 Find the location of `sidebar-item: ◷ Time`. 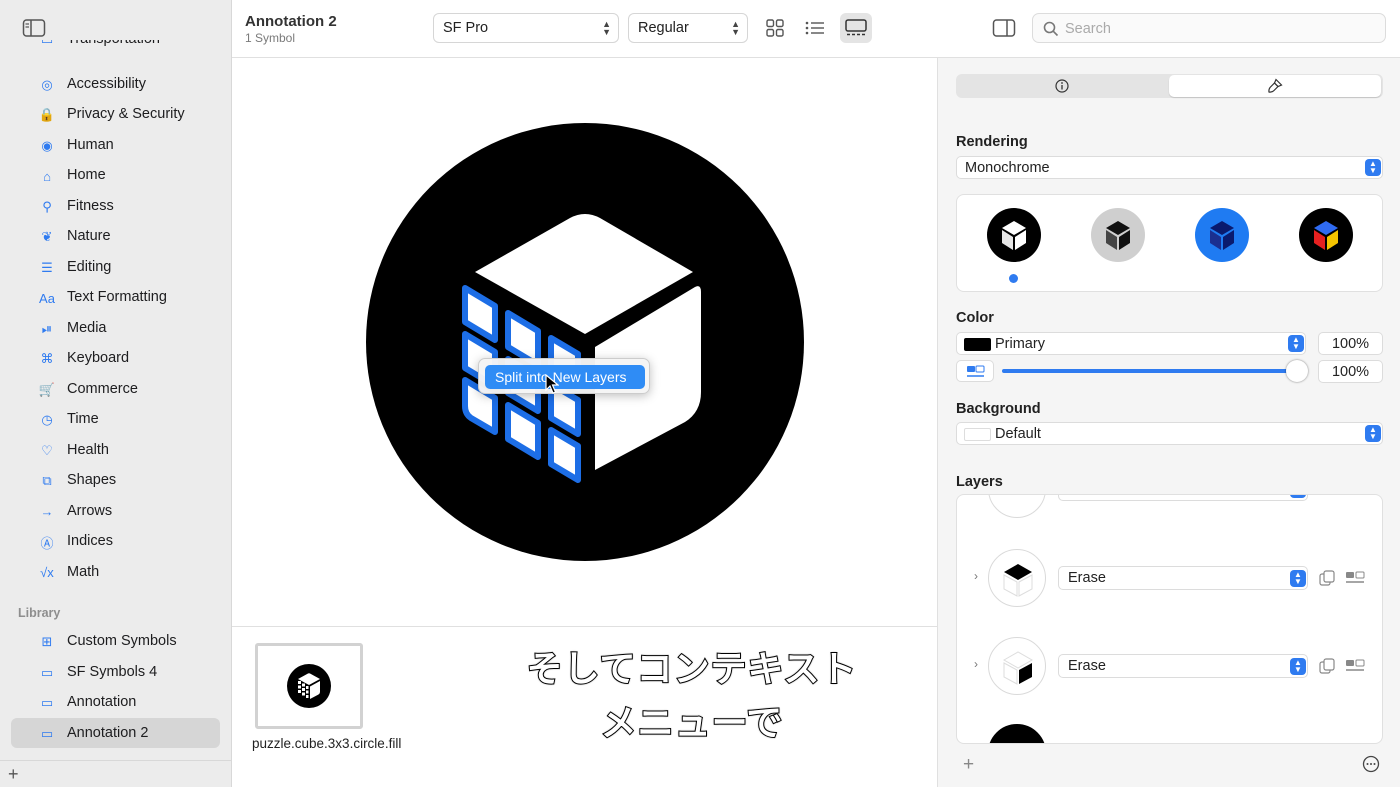

sidebar-item: ◷ Time is located at coordinates (116, 419).